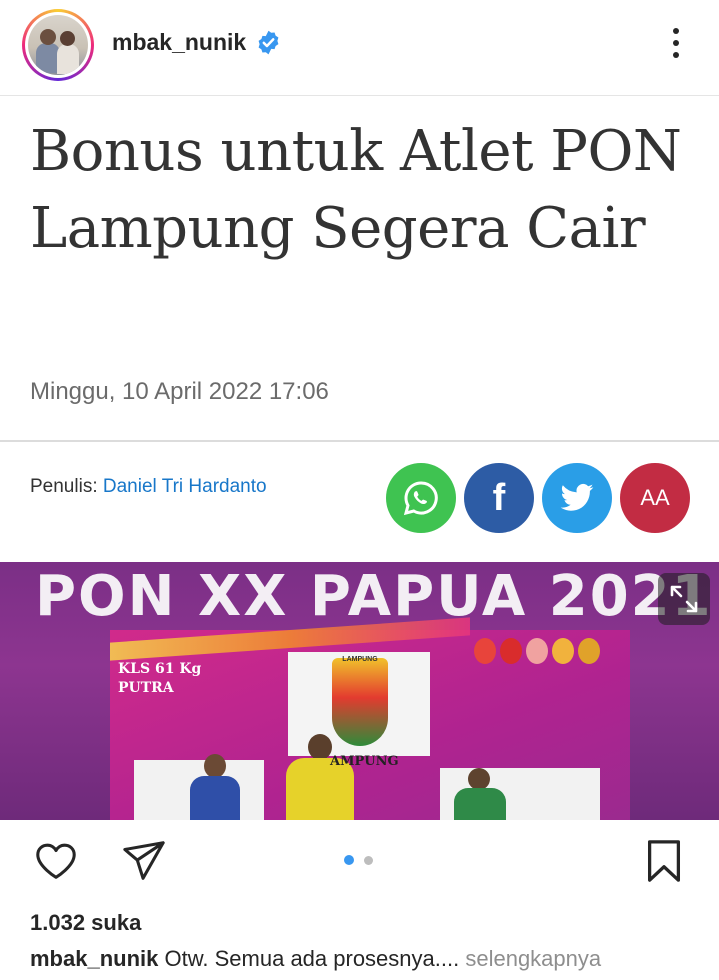  I want to click on whatsapp-icon, so click(420, 498).